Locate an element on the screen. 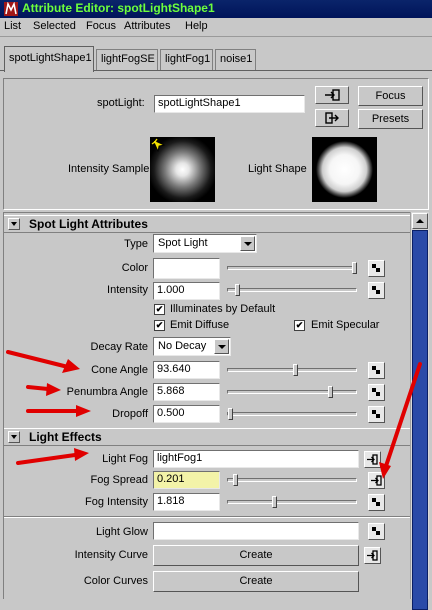 The width and height of the screenshot is (432, 610). emit-specular-checkbox: ✔ is located at coordinates (299, 325).